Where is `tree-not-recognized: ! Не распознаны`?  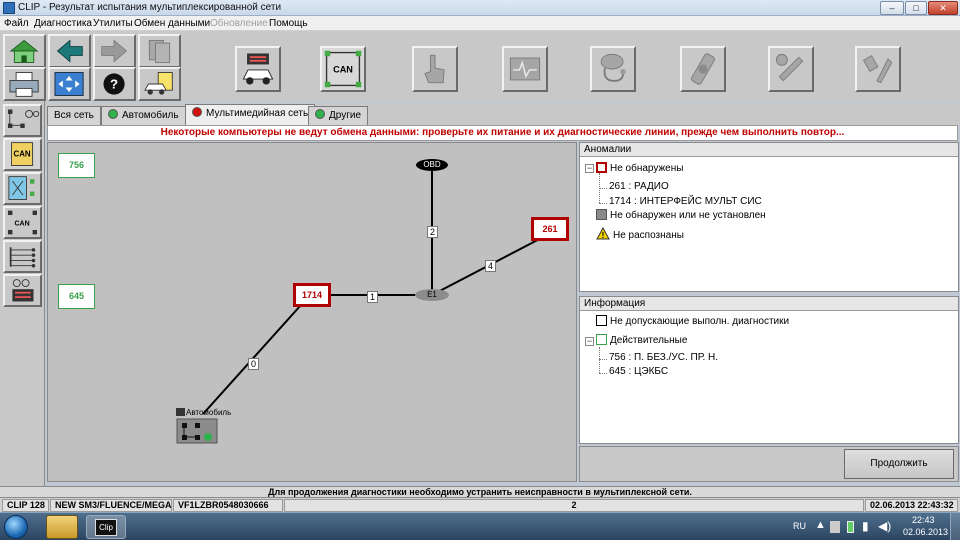 tree-not-recognized: ! Не распознаны is located at coordinates (640, 234).